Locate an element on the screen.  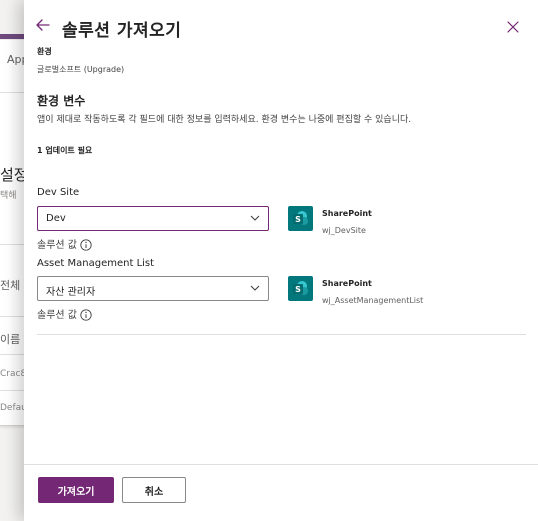
asset-management-list-selected-value: 자산 관리자 is located at coordinates (71, 292).